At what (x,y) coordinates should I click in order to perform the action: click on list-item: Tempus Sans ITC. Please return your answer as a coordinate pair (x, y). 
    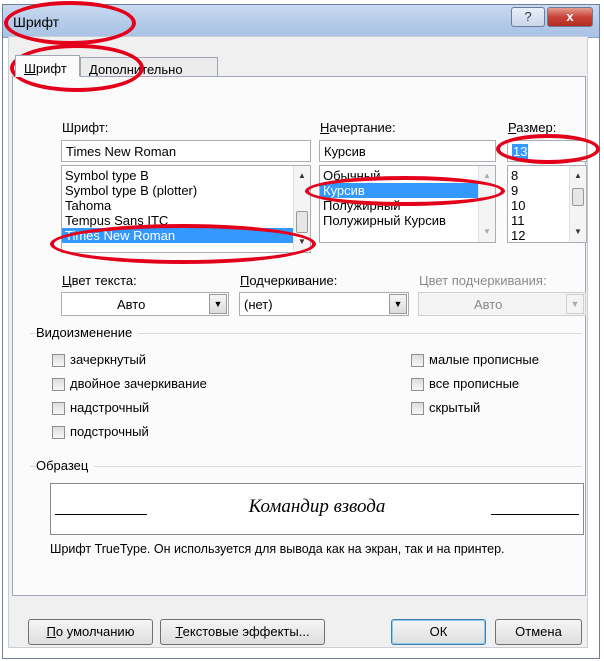
    Looking at the image, I should click on (186, 220).